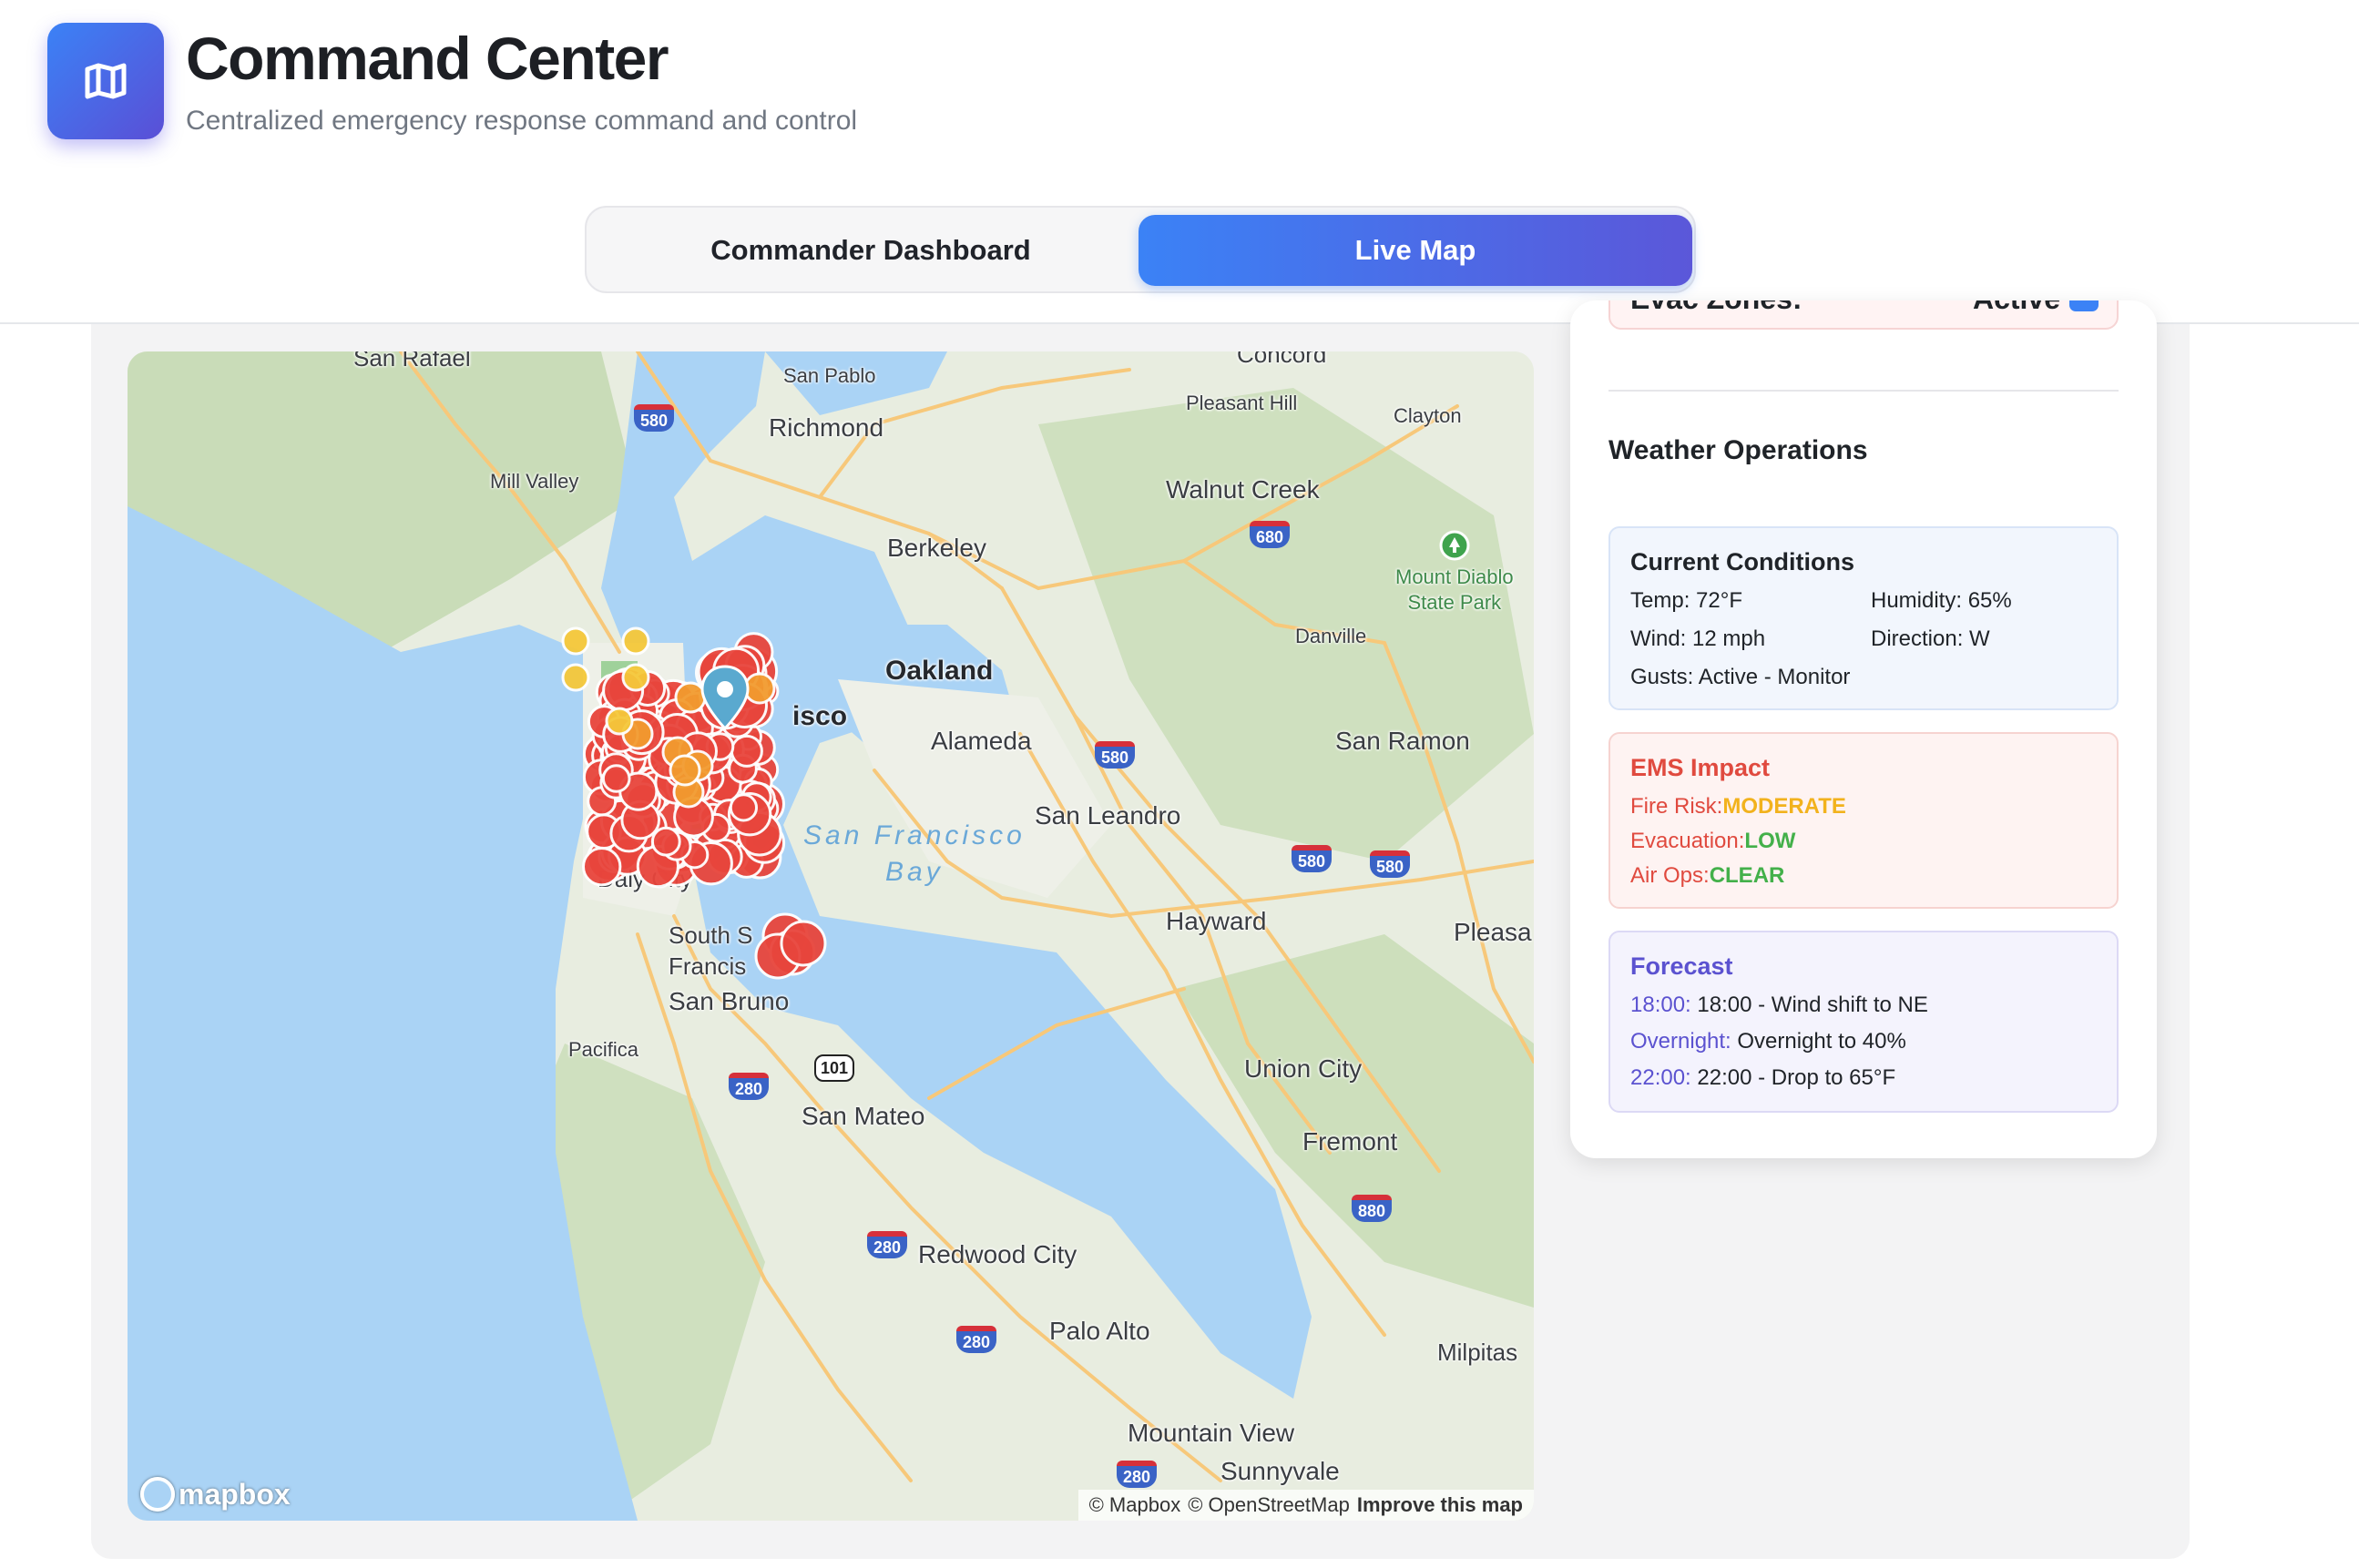 The height and width of the screenshot is (1568, 2359). What do you see at coordinates (1784, 807) in the screenshot?
I see `fire-risk-value: MODERATE` at bounding box center [1784, 807].